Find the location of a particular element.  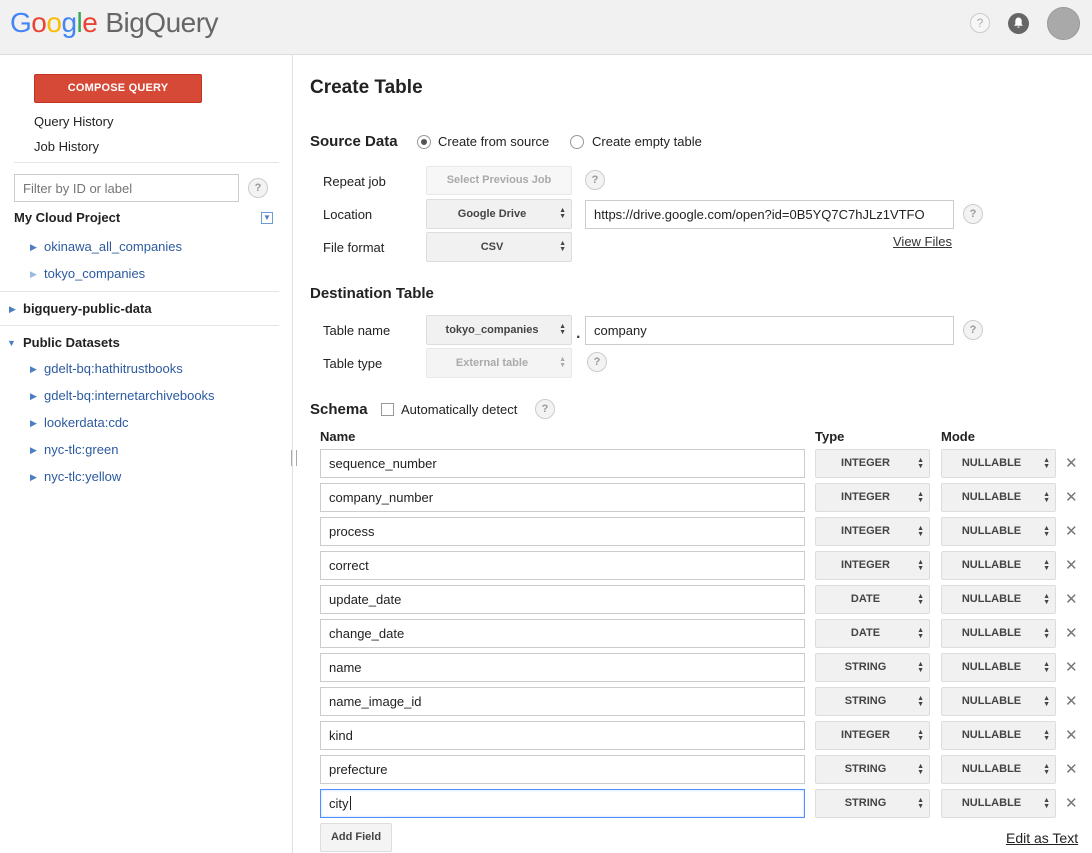

chevron-down-icon: ▼ is located at coordinates (267, 218).